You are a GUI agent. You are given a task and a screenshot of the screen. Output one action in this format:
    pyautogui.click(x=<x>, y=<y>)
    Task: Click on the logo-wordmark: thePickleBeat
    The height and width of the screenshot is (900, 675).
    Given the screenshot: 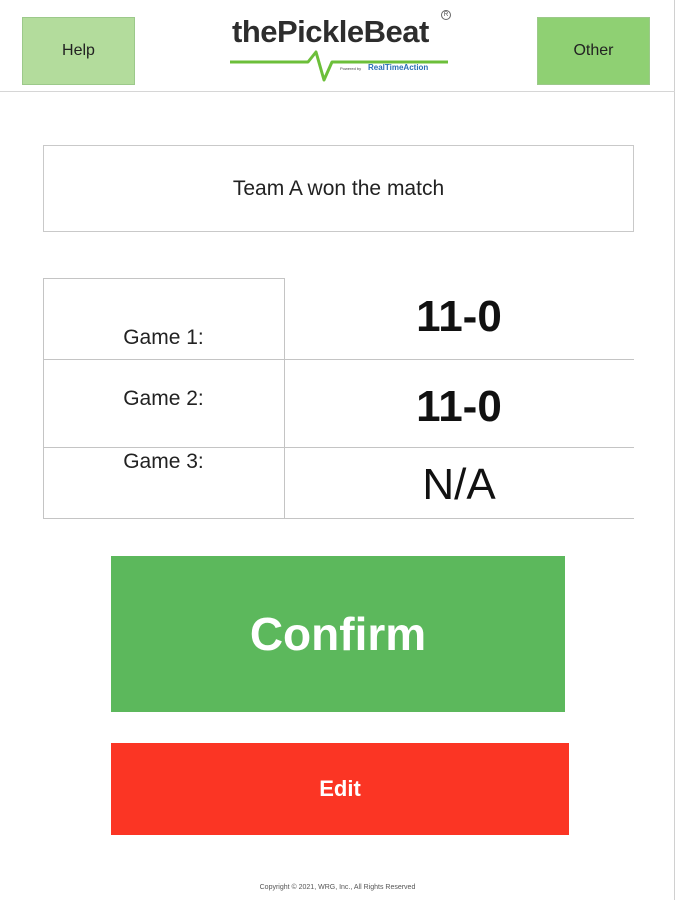 What is the action you would take?
    pyautogui.click(x=330, y=31)
    